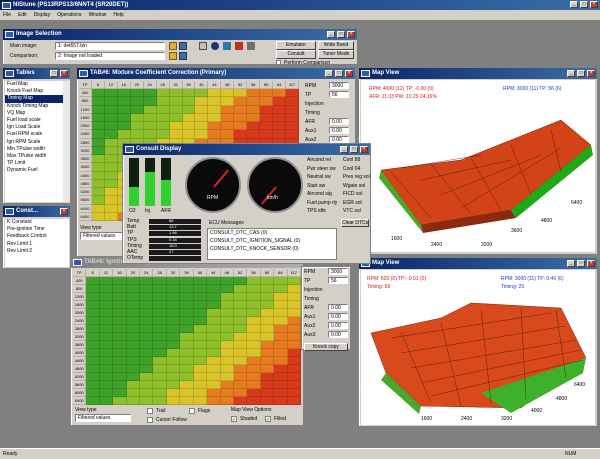 This screenshot has height=459, width=600. What do you see at coordinates (34, 170) in the screenshot?
I see `table-list-item: Dynamic Fuel` at bounding box center [34, 170].